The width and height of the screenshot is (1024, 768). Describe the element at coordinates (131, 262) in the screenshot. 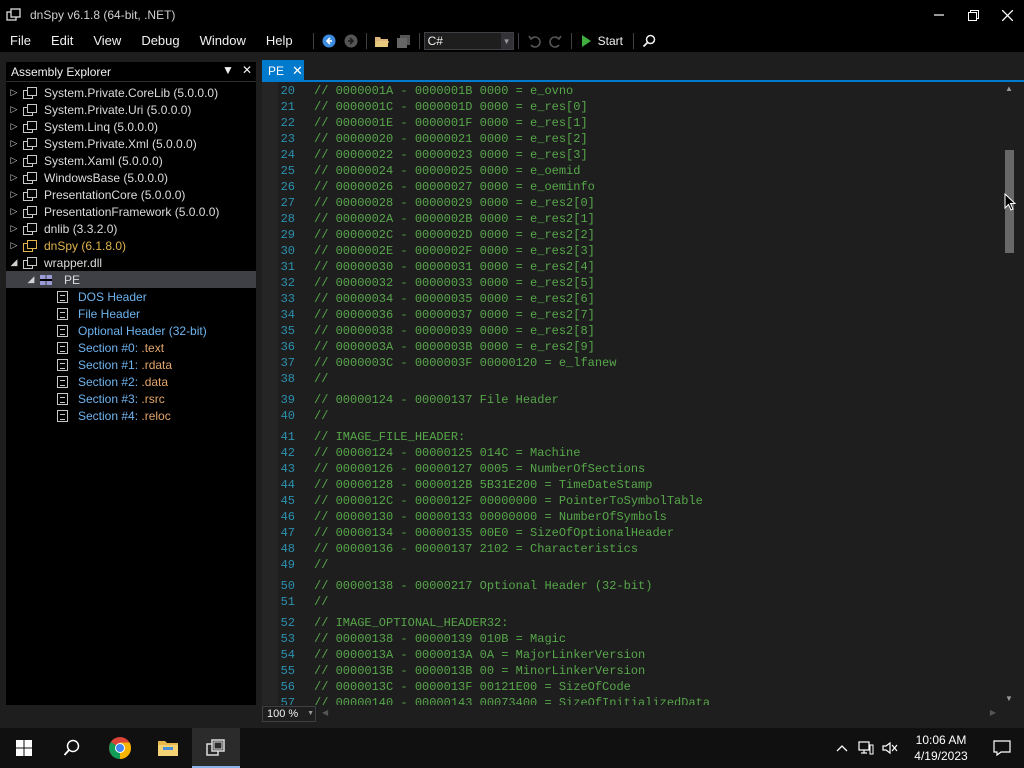

I see `tree-item: ◢ wrapper.dll` at that location.